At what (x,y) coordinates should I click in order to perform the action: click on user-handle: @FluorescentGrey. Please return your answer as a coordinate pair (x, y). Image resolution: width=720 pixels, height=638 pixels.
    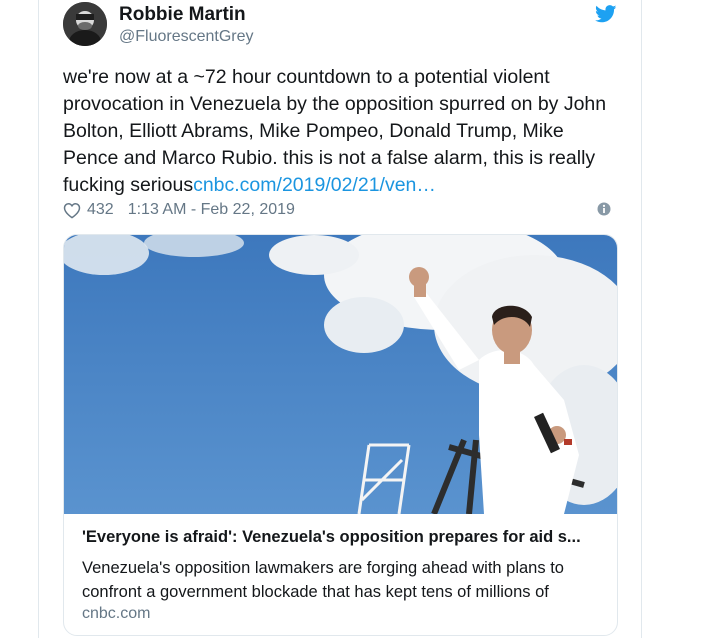
    Looking at the image, I should click on (186, 37).